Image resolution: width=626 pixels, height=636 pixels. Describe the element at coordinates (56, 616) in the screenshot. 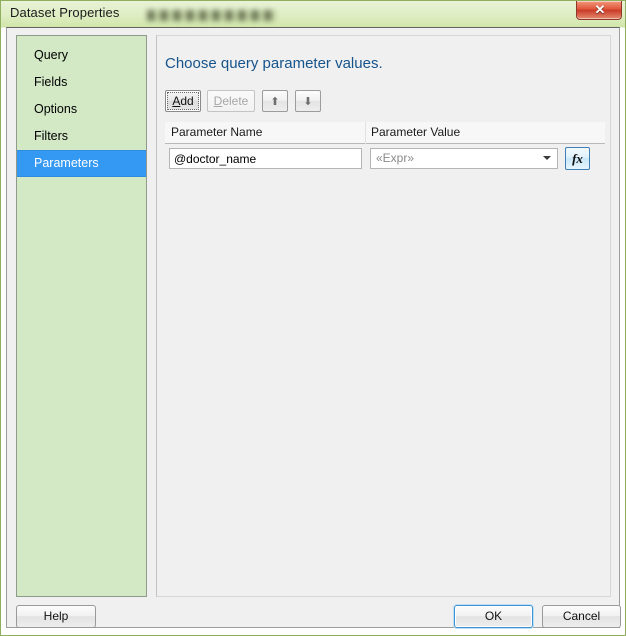

I see `help-button: Help` at that location.